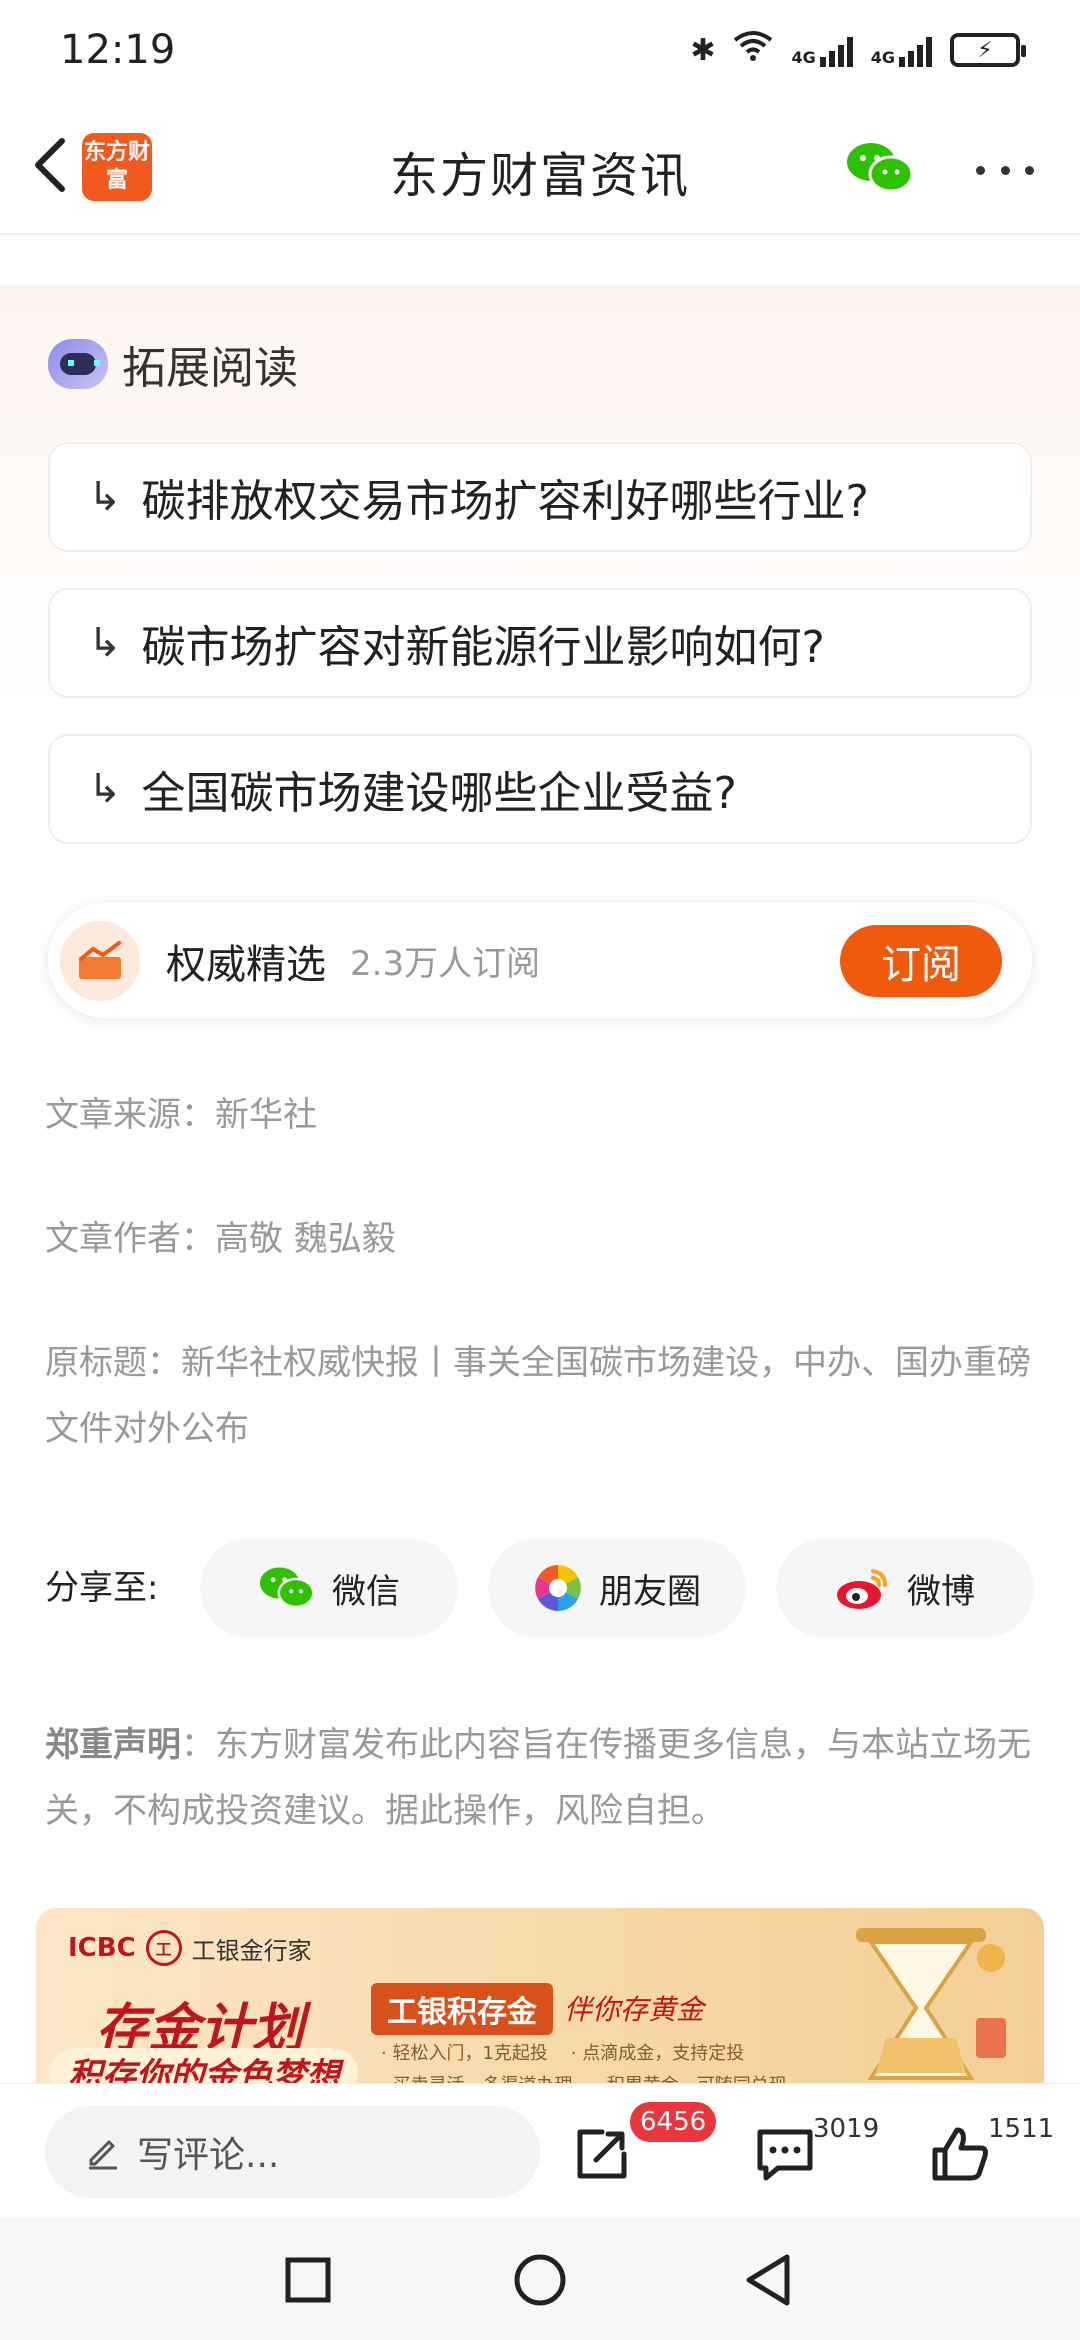  Describe the element at coordinates (102, 1588) in the screenshot. I see `share-label: 分享至:` at that location.